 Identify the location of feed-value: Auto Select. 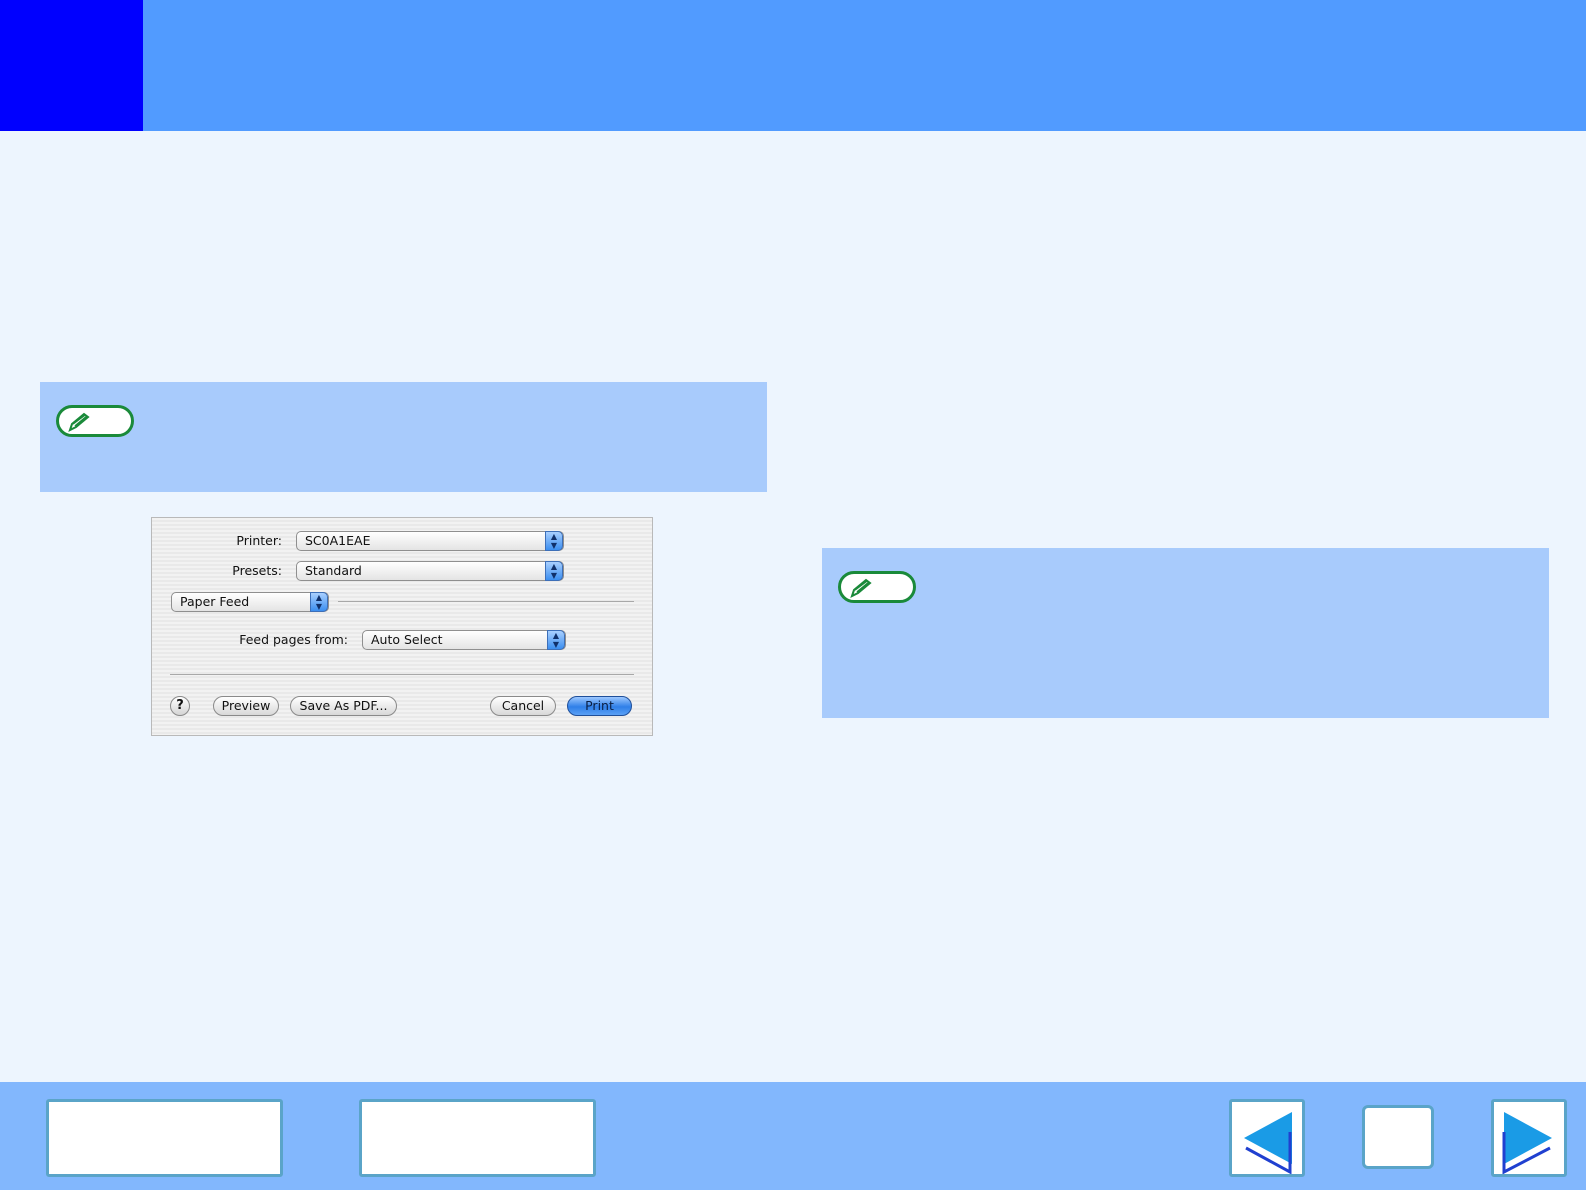
(407, 639).